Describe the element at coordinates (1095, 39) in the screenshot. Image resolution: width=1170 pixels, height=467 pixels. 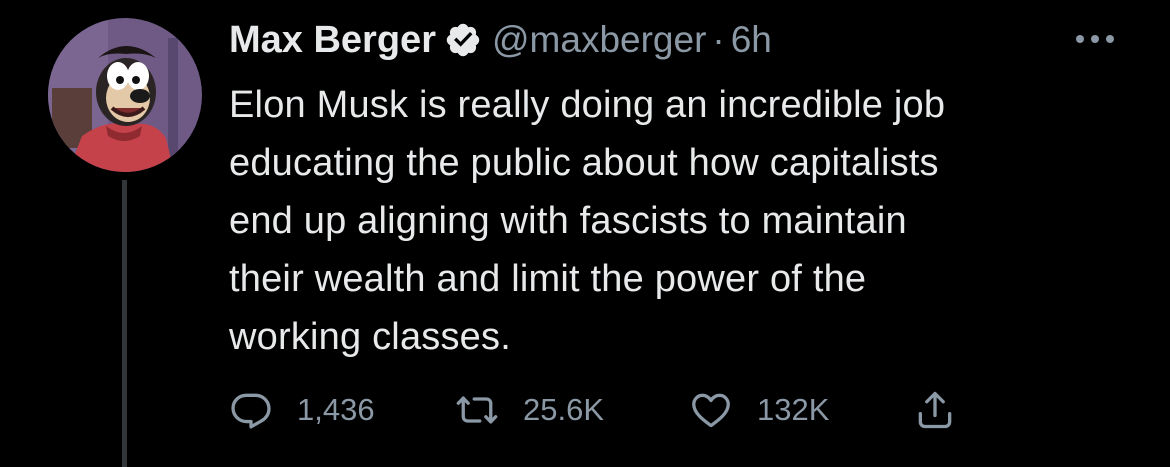
I see `more-horizontal-icon` at that location.